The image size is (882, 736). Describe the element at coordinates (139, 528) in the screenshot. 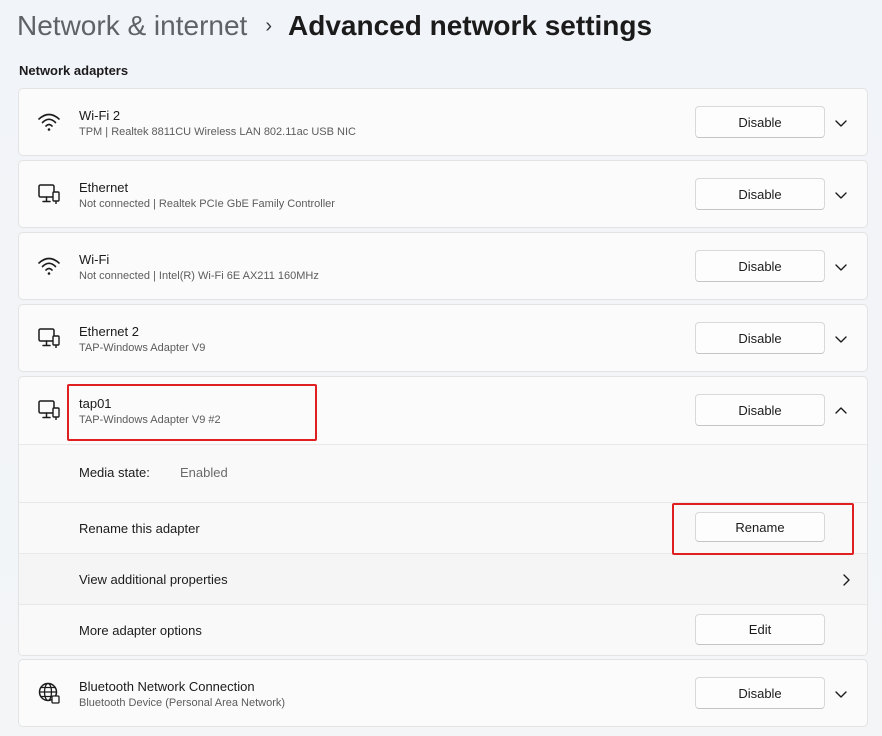

I see `rename-adapter-label: Rename this adapter` at that location.